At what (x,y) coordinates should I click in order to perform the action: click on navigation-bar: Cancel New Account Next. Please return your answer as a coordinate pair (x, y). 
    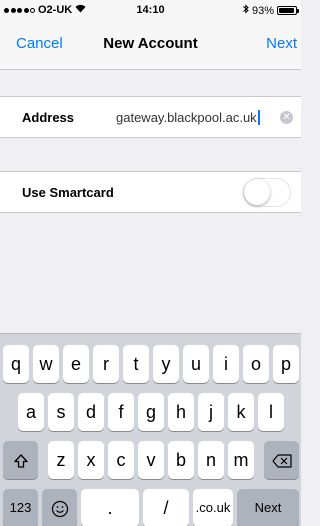
    Looking at the image, I should click on (150, 45).